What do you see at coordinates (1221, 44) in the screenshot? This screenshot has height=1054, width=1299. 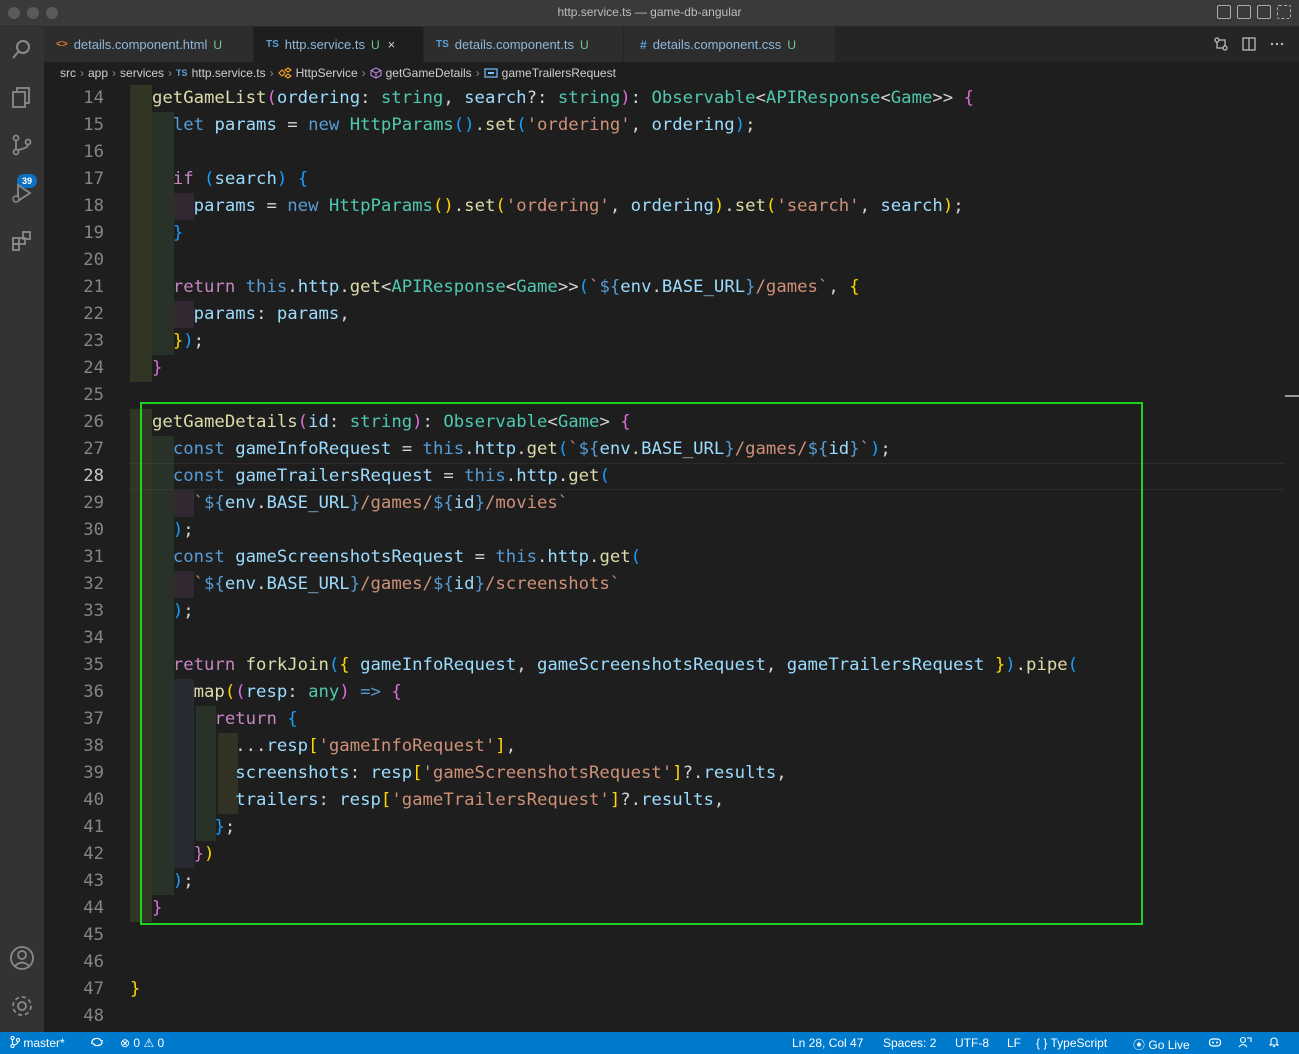 I see `open-changes-icon` at bounding box center [1221, 44].